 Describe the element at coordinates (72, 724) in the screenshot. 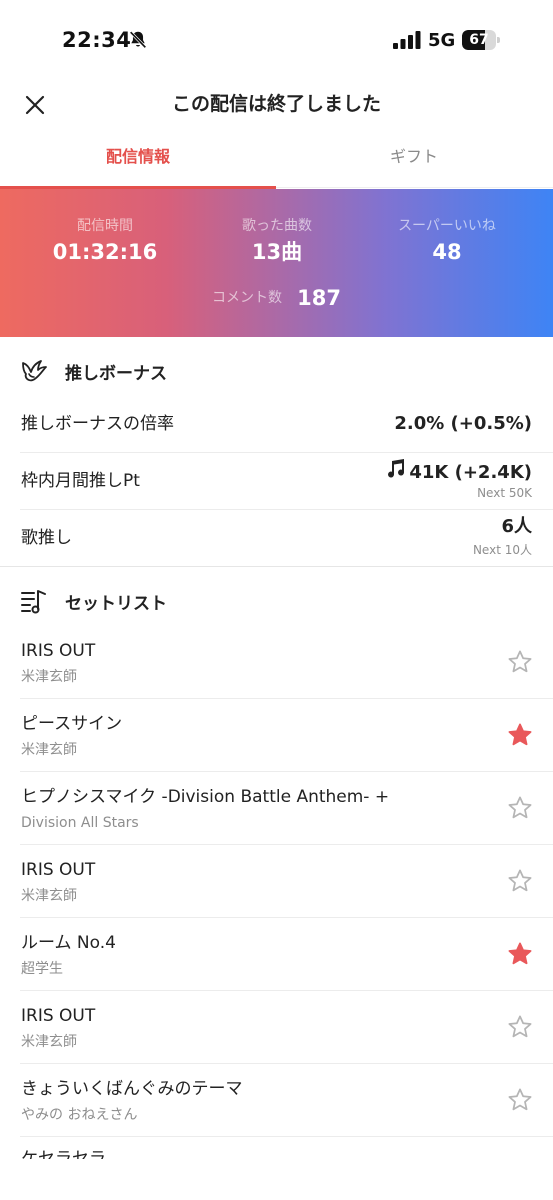

I see `song-title: ピースサイン` at that location.